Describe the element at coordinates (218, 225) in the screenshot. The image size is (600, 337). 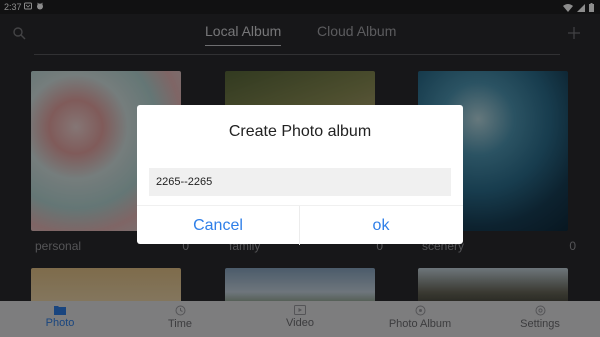
I see `cancel-button: Cancel` at that location.